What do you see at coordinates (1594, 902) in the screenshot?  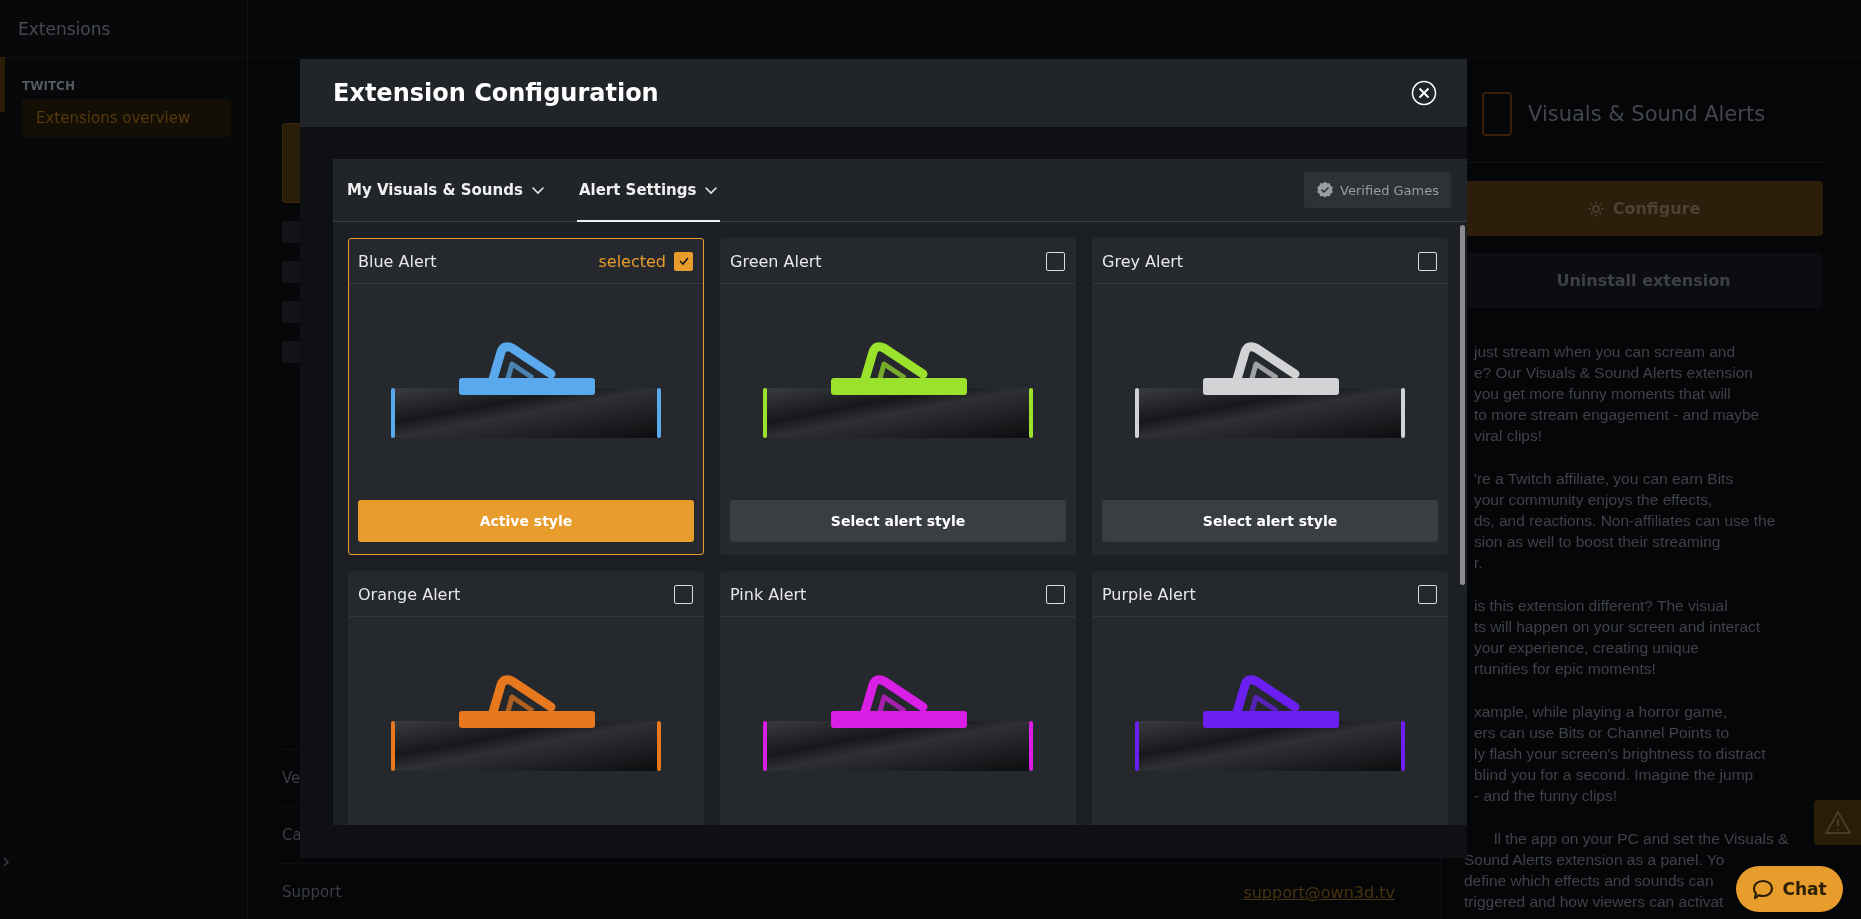 I see `description-line: triggered and how viewers can activat` at bounding box center [1594, 902].